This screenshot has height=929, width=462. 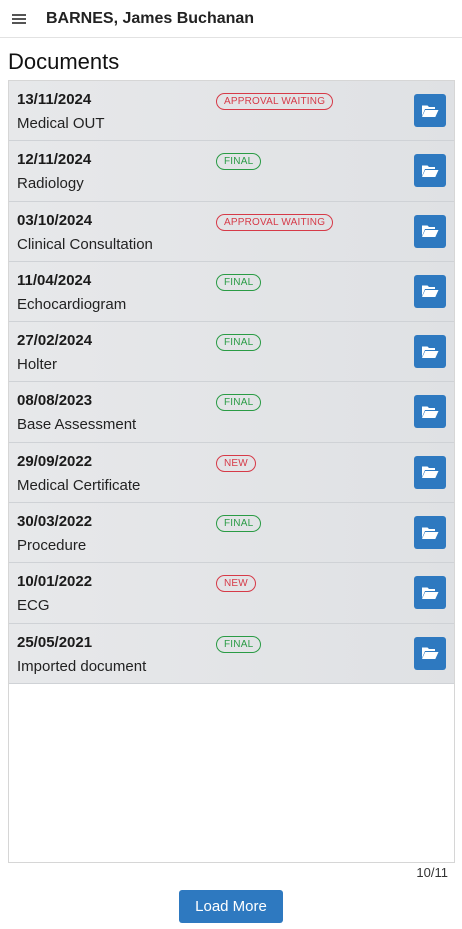 I want to click on document-date: 30/03/2022, so click(x=55, y=522).